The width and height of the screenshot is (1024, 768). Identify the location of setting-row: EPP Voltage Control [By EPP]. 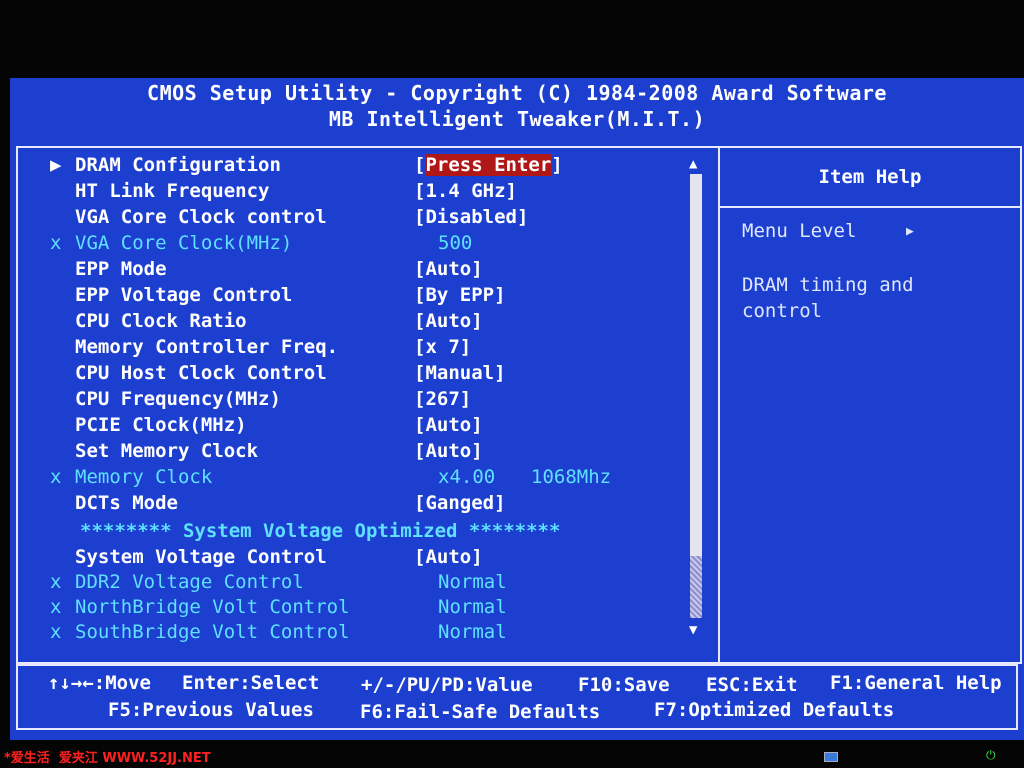
(363, 297).